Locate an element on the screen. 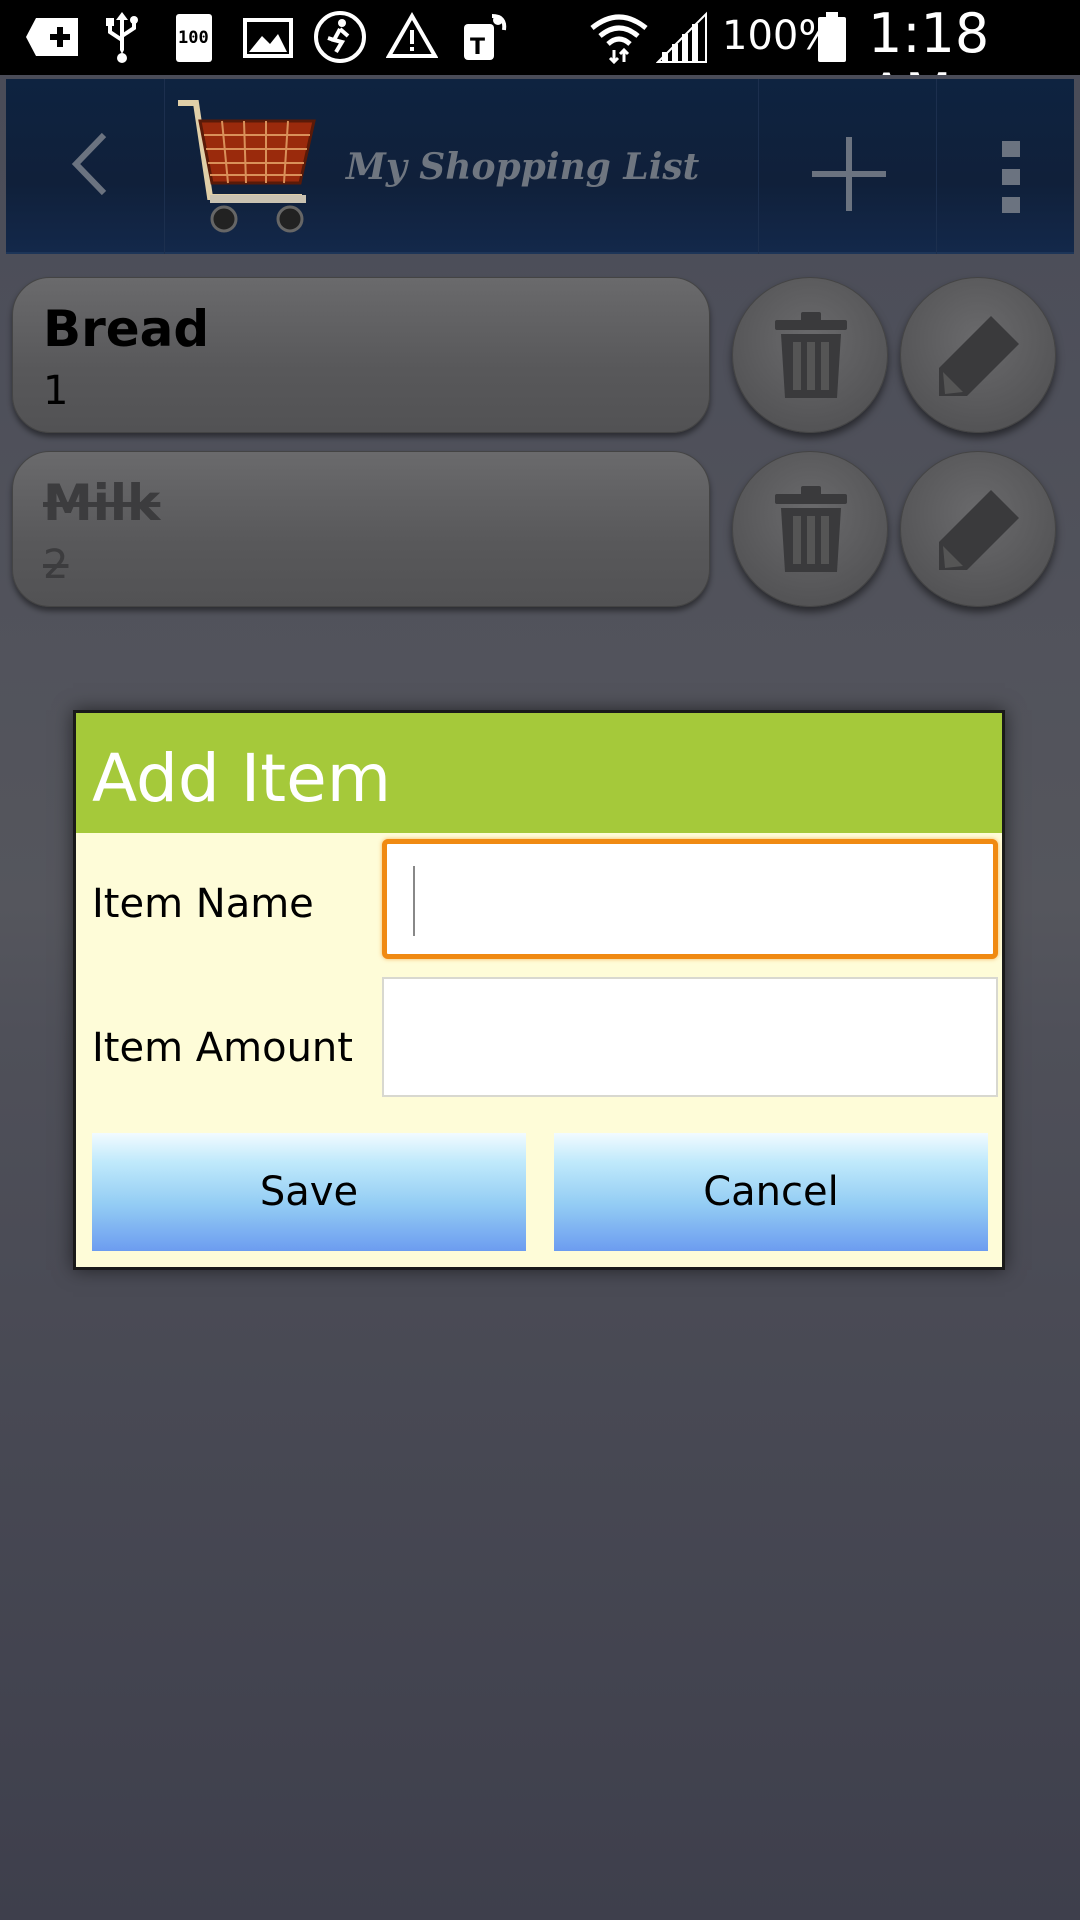 Image resolution: width=1080 pixels, height=1920 pixels. signal-icon is located at coordinates (681, 37).